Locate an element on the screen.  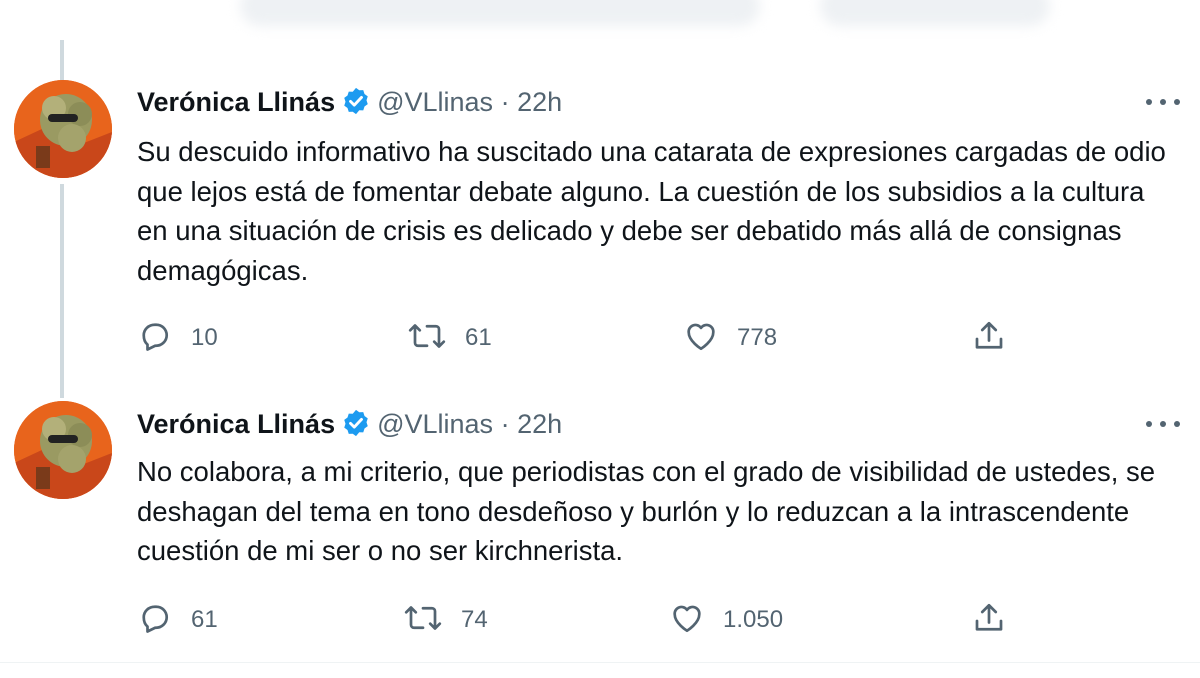
like-button: 1.050 is located at coordinates (726, 620).